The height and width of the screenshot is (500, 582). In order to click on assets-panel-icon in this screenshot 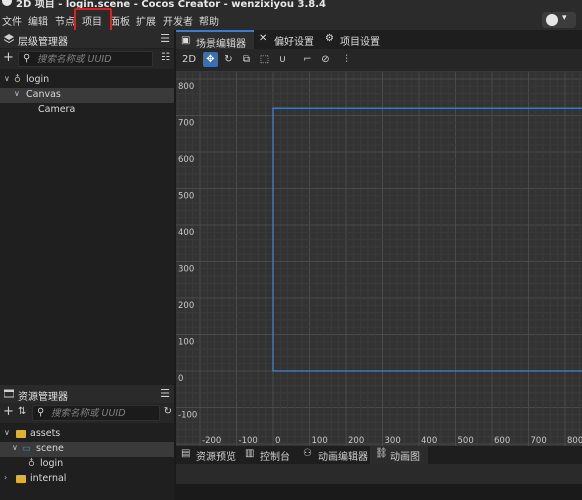, I will do `click(9, 393)`.